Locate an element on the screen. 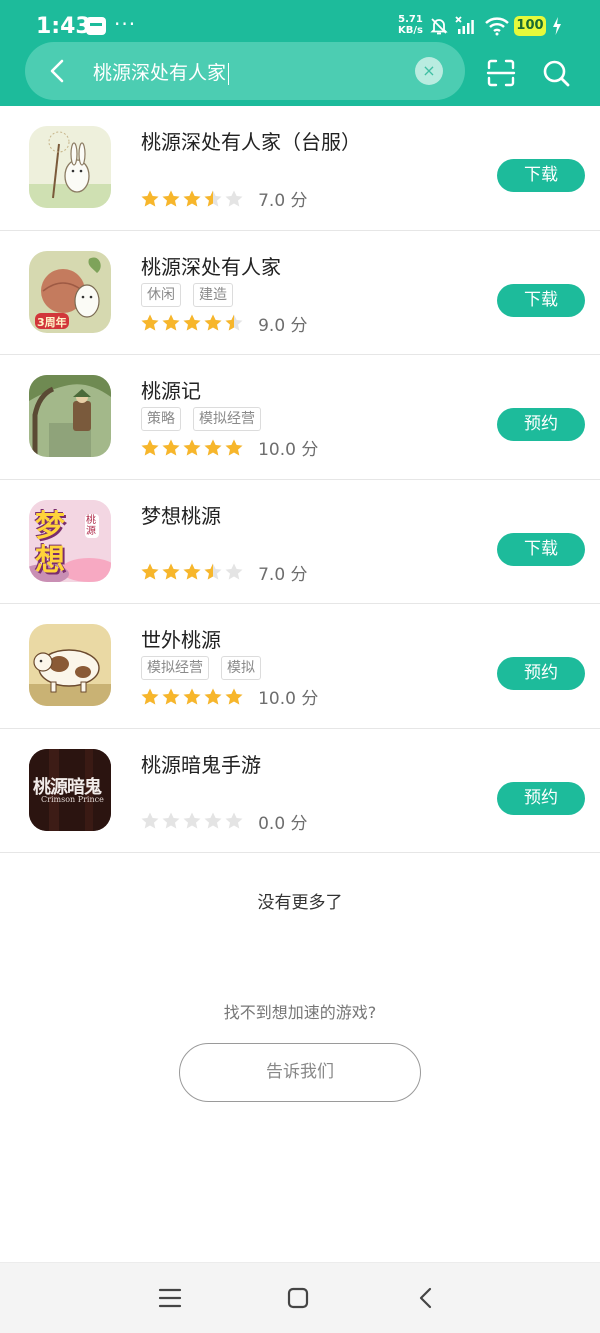 This screenshot has height=1333, width=600. dark-ghost-icon: 桃源暗鬼 Crimson Prince is located at coordinates (70, 789).